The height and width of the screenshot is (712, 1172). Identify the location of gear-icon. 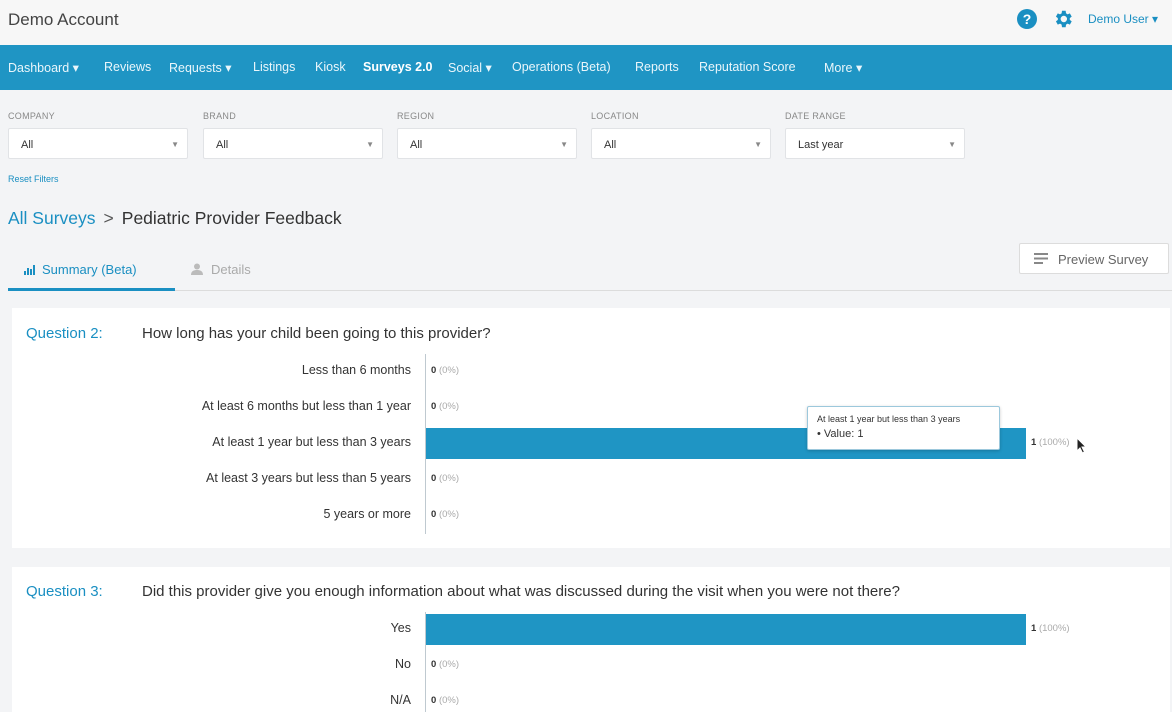
(1063, 19).